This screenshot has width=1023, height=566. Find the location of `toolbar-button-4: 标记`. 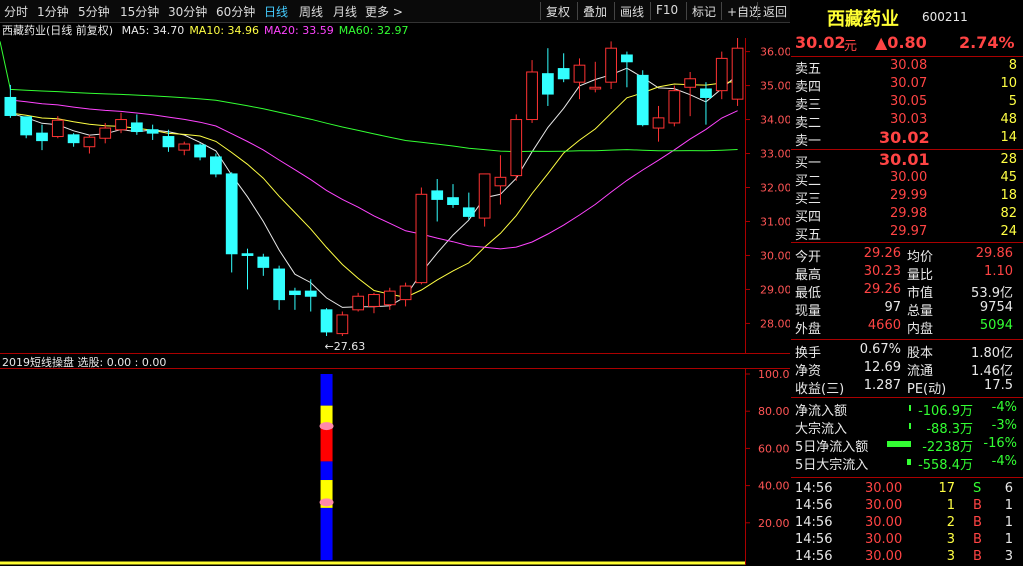

toolbar-button-4: 标记 is located at coordinates (704, 11).